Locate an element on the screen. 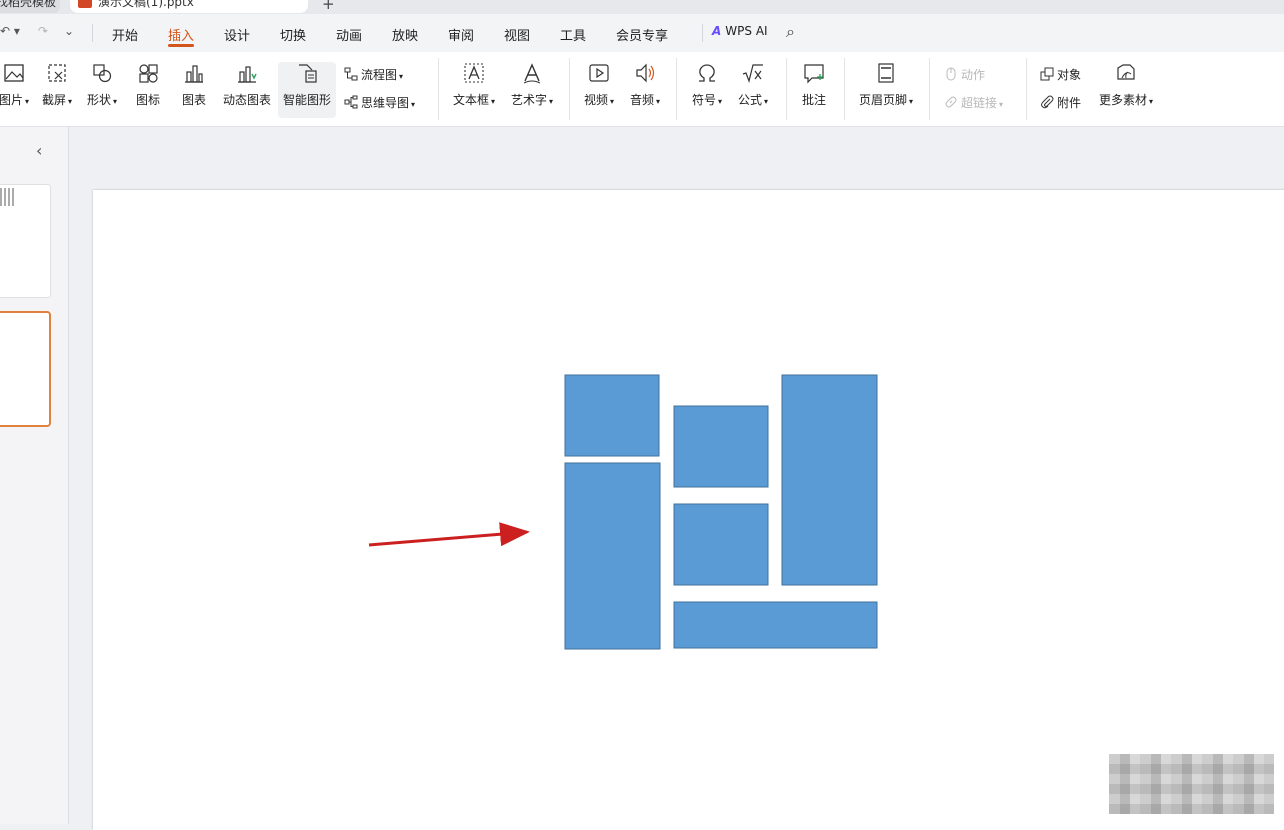  menu-member: 会员专享 is located at coordinates (642, 34).